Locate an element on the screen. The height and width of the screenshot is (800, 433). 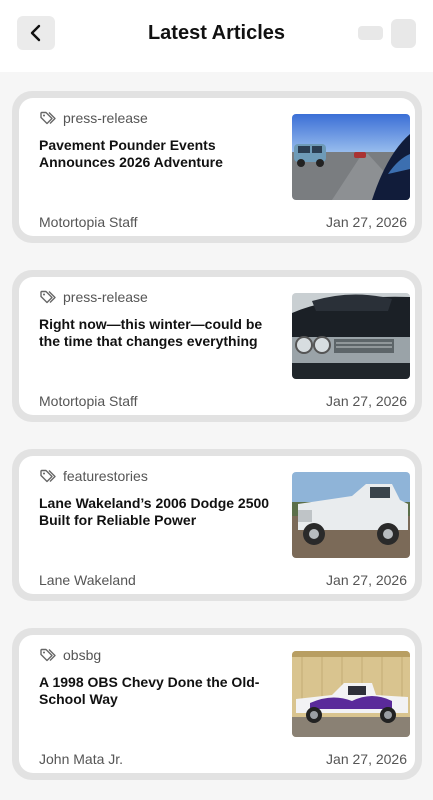
article-tag: featurestories is located at coordinates (94, 476).